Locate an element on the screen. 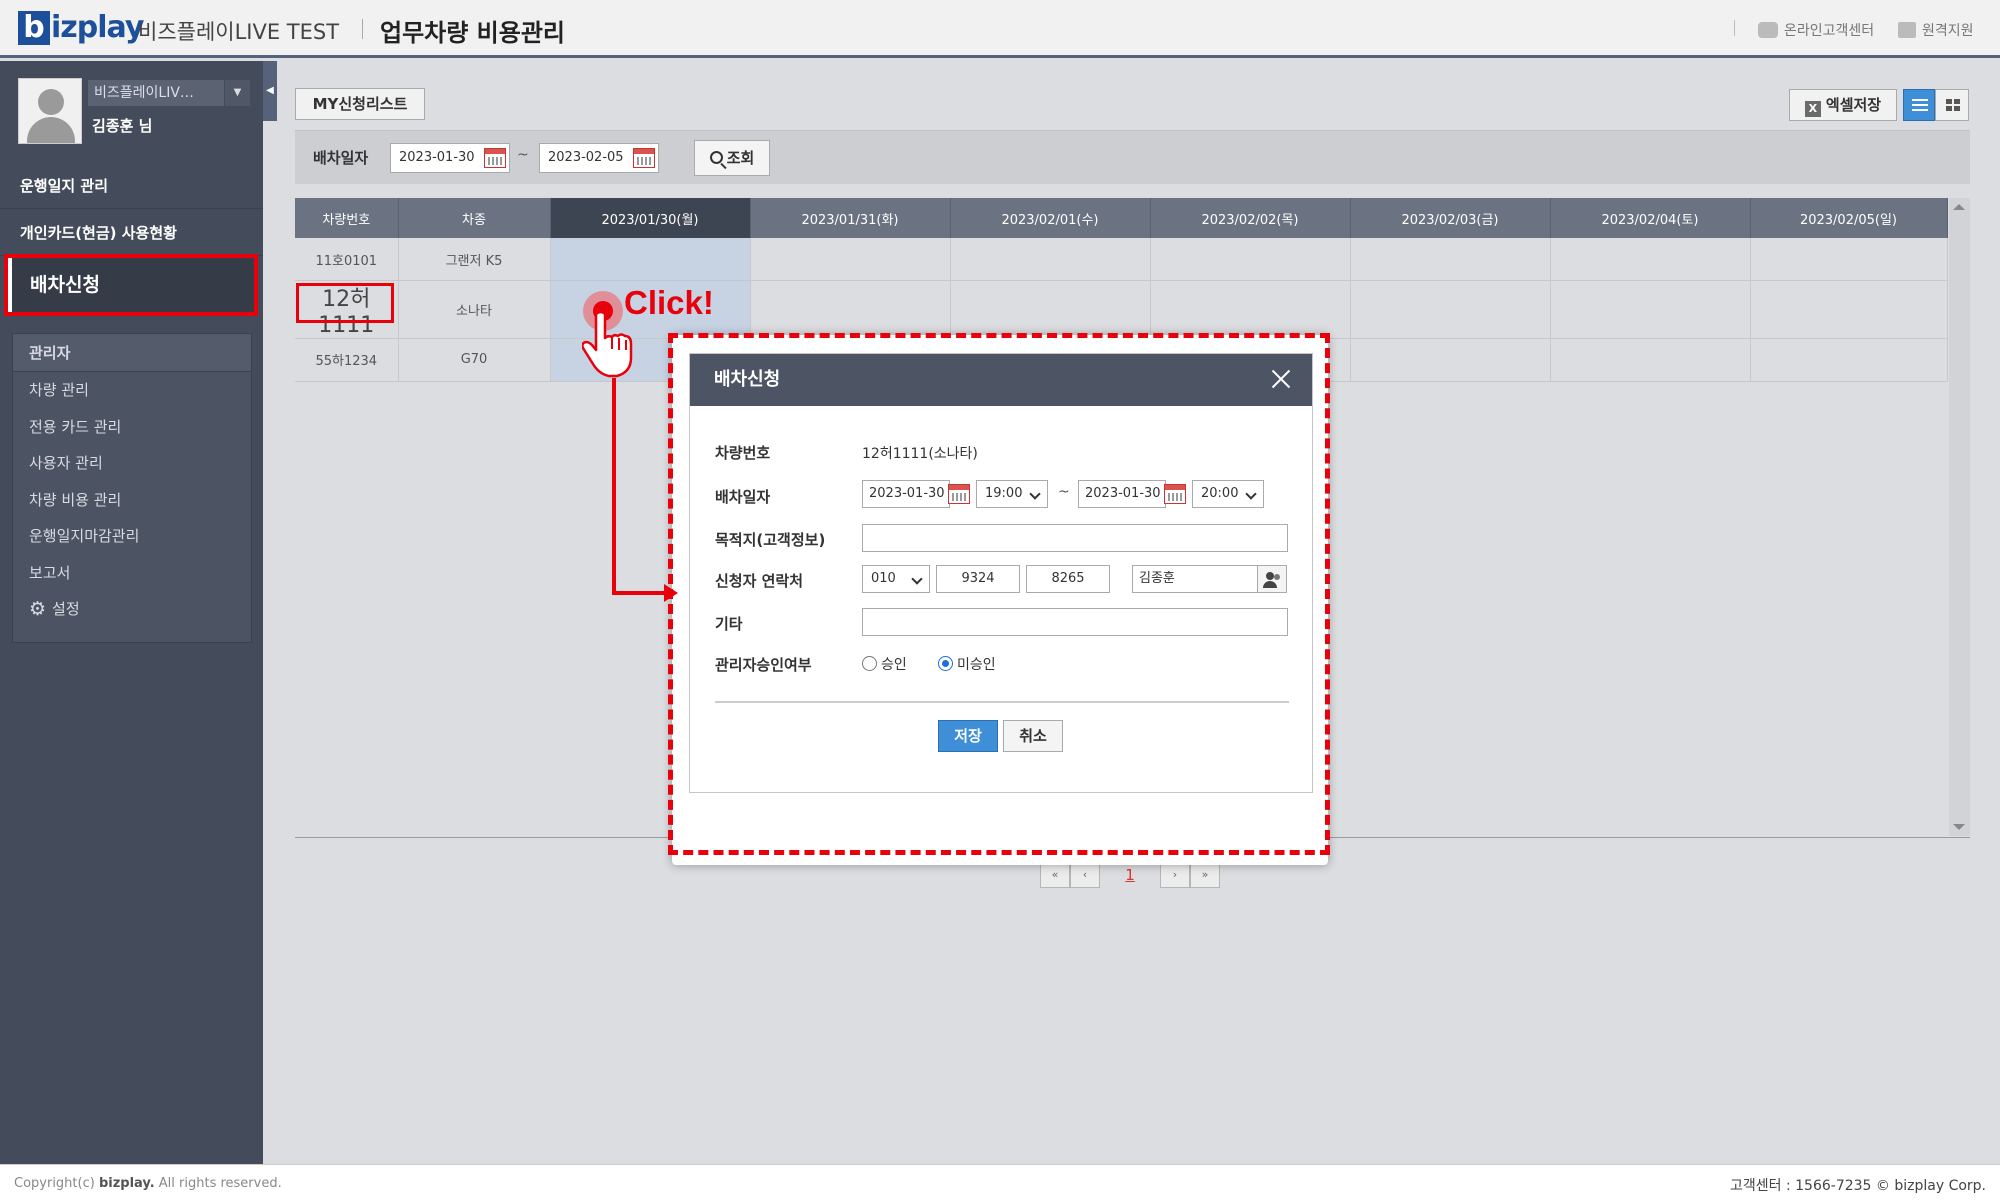 The width and height of the screenshot is (2000, 1201). admin-item-user: 사용자 관리 is located at coordinates (132, 463).